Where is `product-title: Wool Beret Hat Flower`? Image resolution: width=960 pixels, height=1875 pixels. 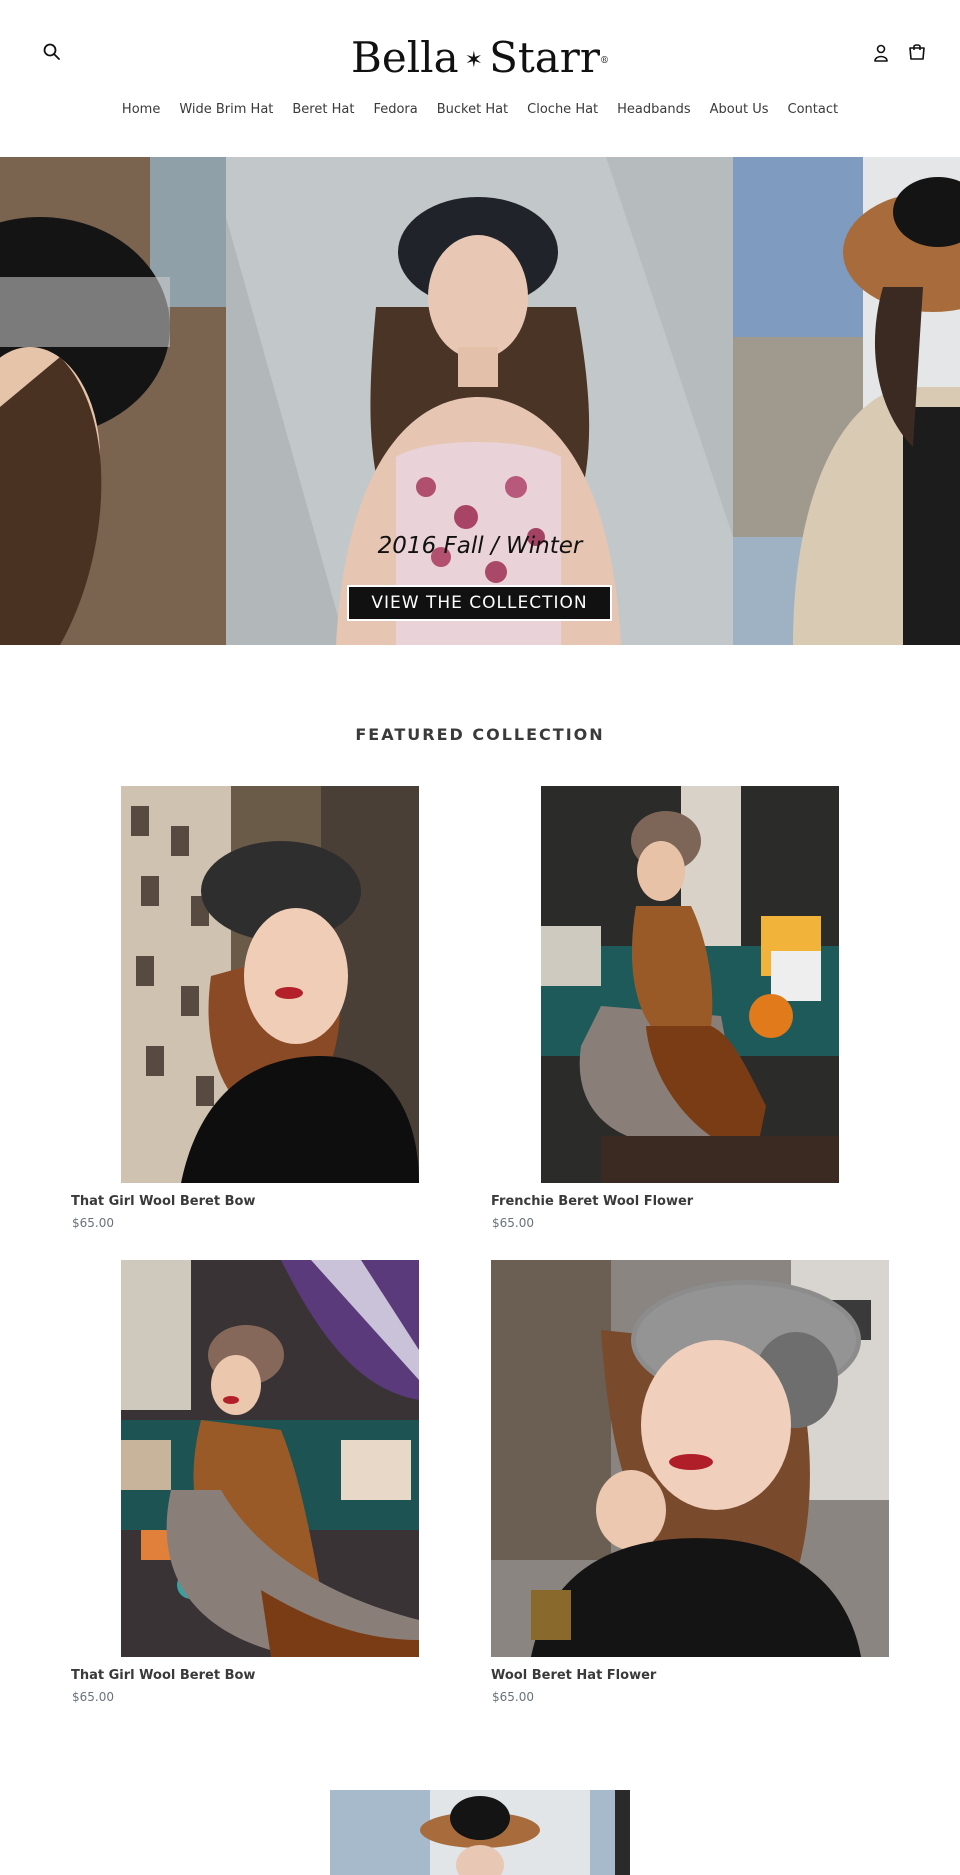
product-title: Wool Beret Hat Flower is located at coordinates (573, 1675).